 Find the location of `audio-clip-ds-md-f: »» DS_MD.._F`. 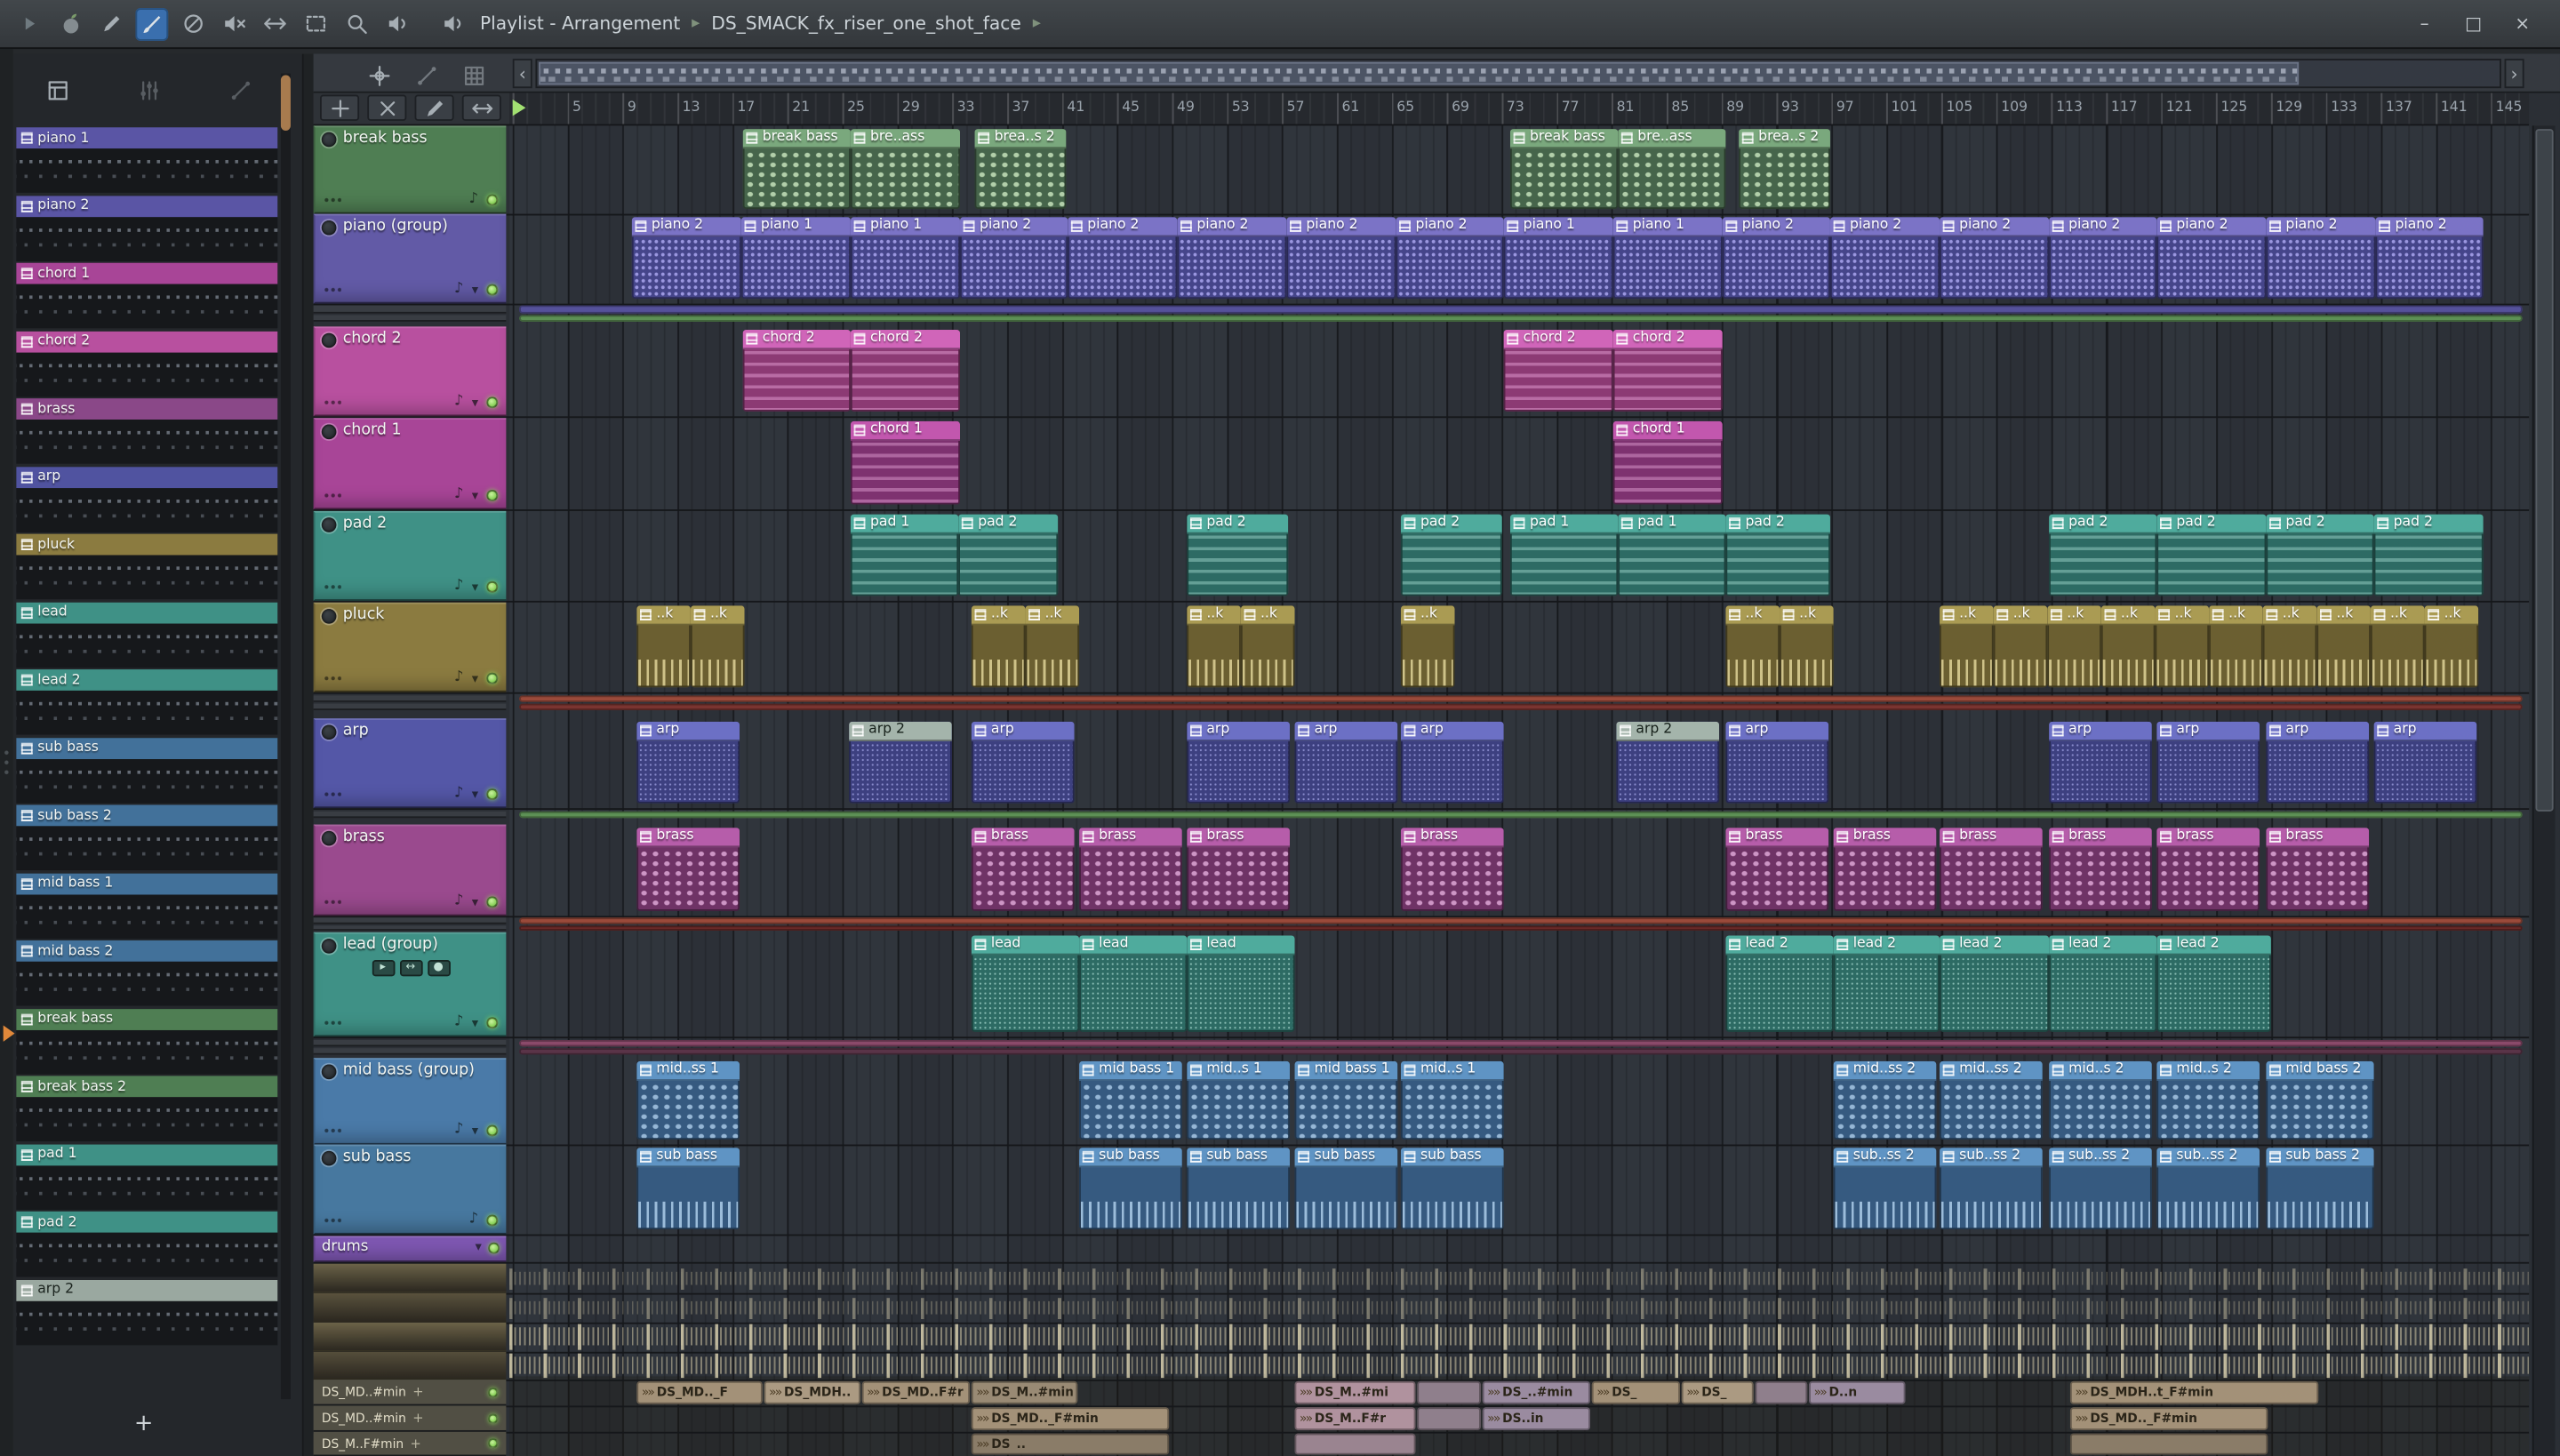

audio-clip-ds-md-f: »» DS_MD.._F is located at coordinates (699, 1392).